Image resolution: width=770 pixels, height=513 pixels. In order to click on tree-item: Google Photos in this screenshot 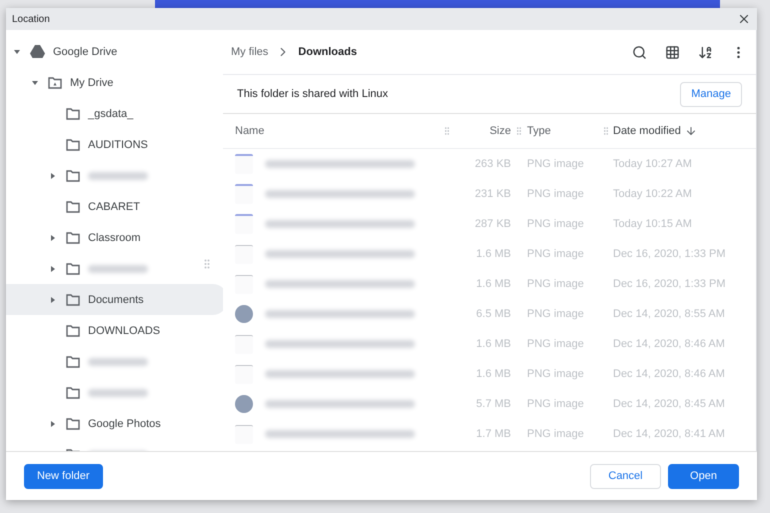, I will do `click(114, 423)`.